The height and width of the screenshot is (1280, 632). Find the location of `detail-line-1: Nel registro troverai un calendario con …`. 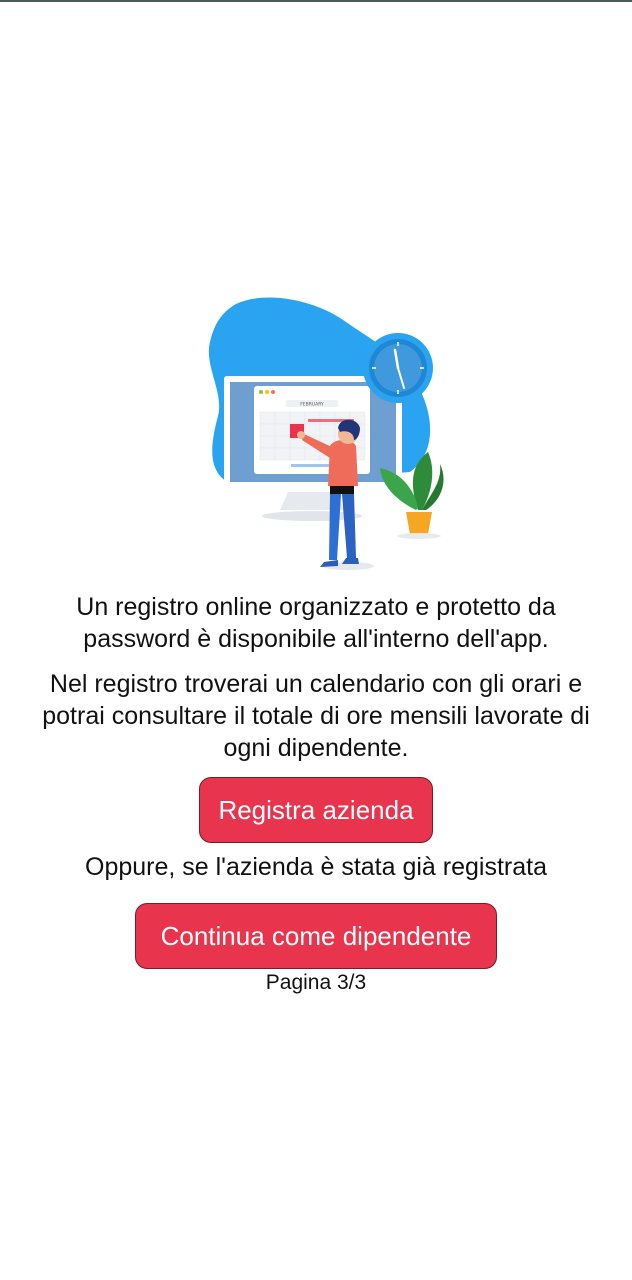

detail-line-1: Nel registro troverai un calendario con … is located at coordinates (316, 684).